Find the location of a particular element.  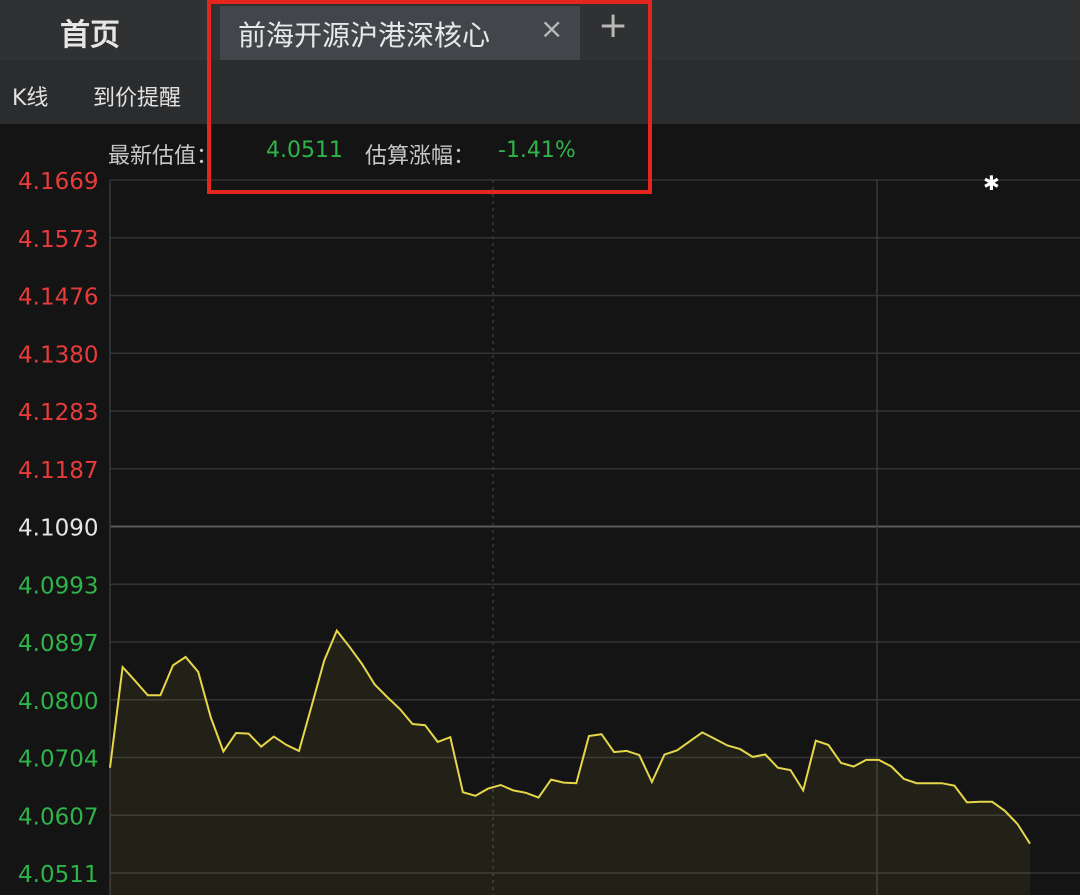

highlight-annotation-box is located at coordinates (429, 97).